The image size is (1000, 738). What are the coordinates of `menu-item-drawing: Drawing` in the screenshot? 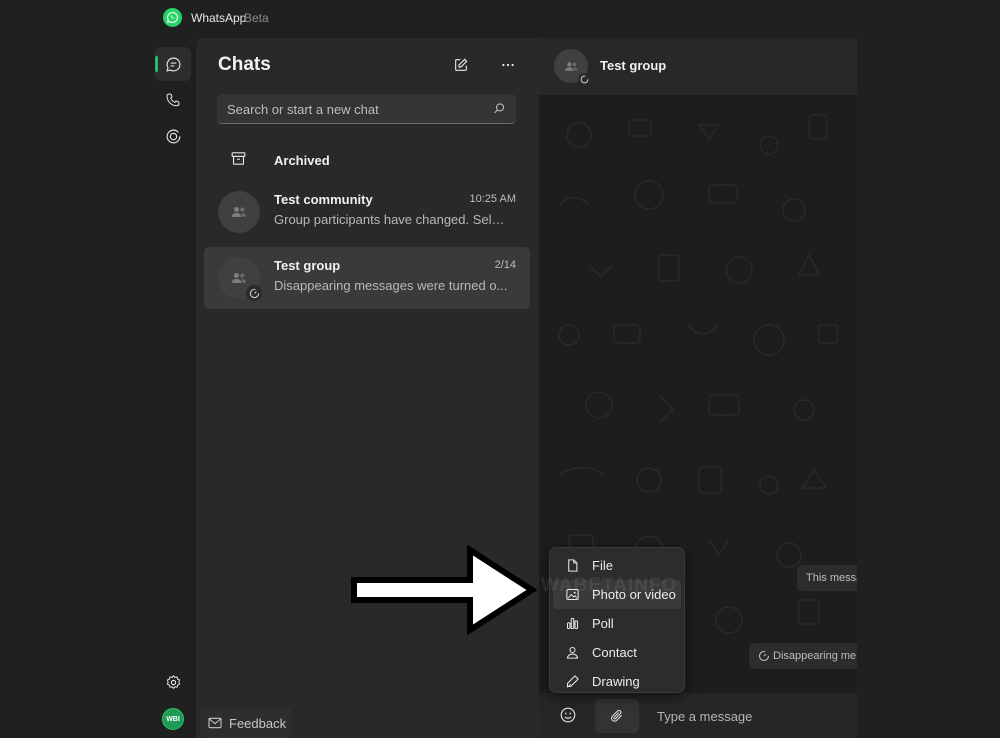 It's located at (617, 681).